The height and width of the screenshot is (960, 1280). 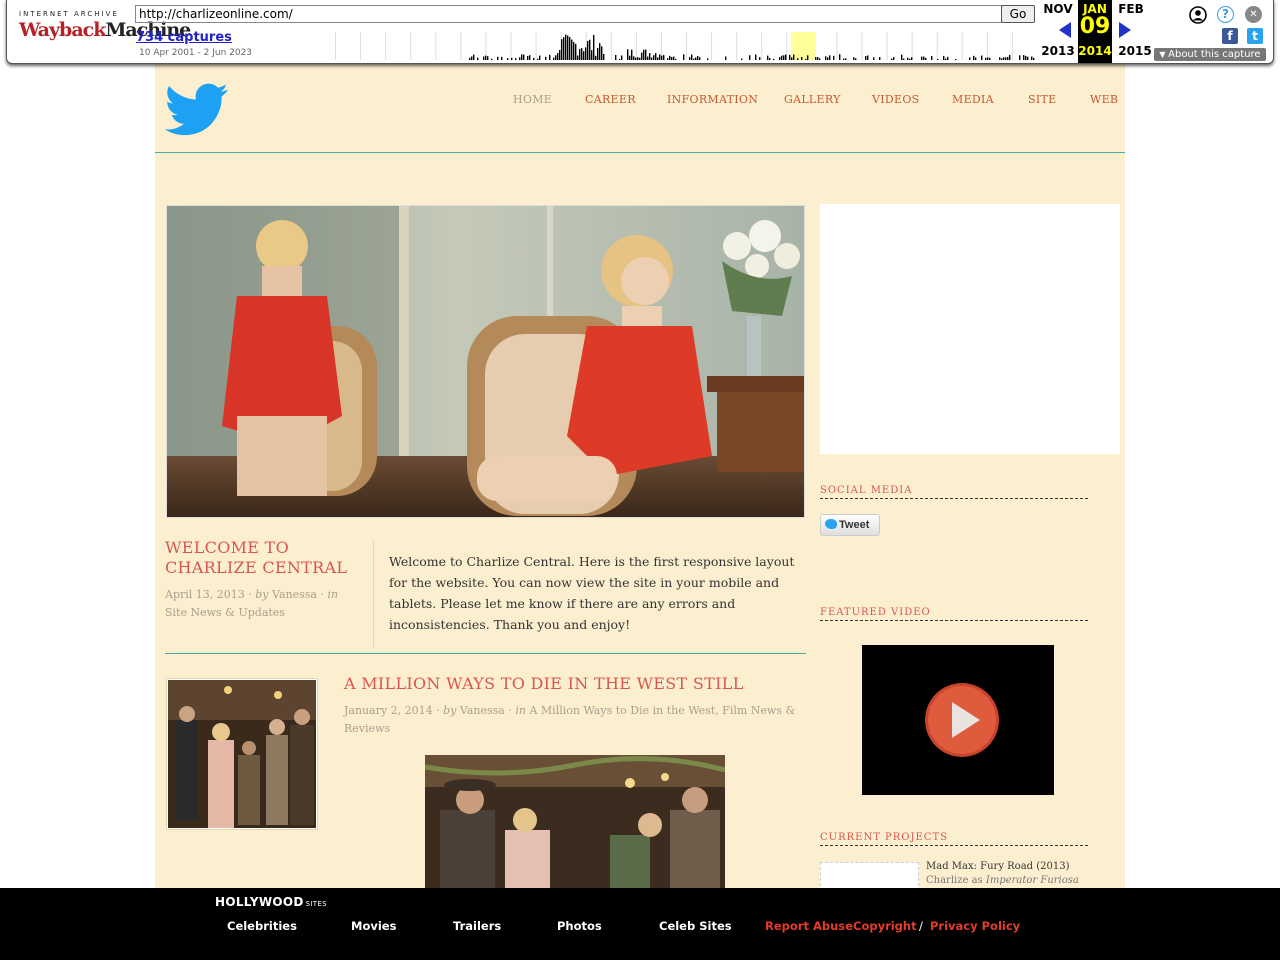 What do you see at coordinates (242, 754) in the screenshot?
I see `post-thumbnail` at bounding box center [242, 754].